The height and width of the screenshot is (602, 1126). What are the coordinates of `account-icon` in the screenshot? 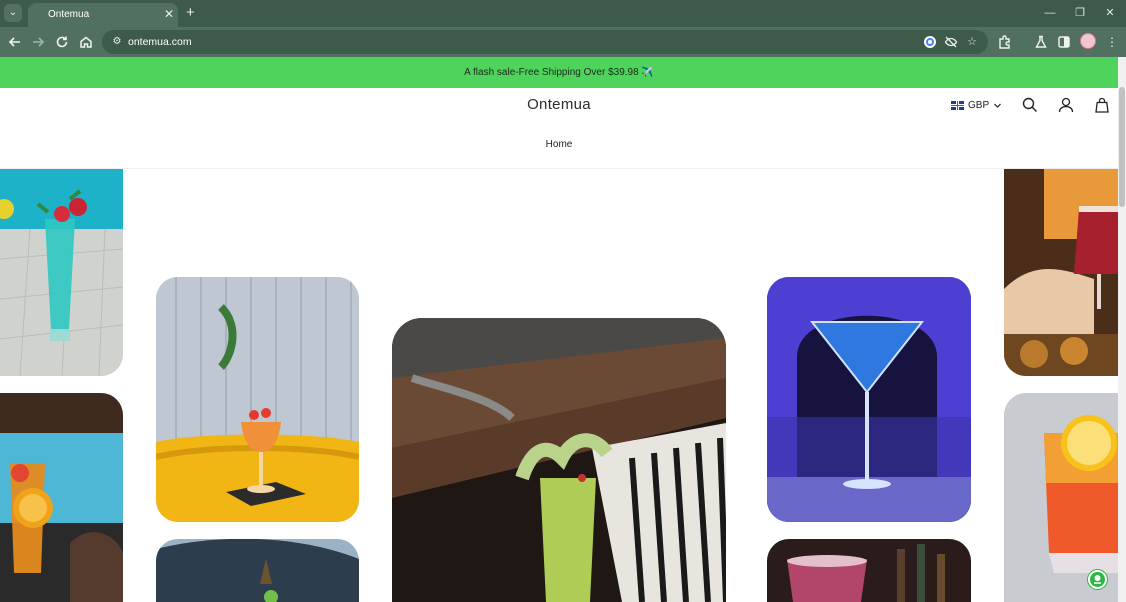 It's located at (1066, 105).